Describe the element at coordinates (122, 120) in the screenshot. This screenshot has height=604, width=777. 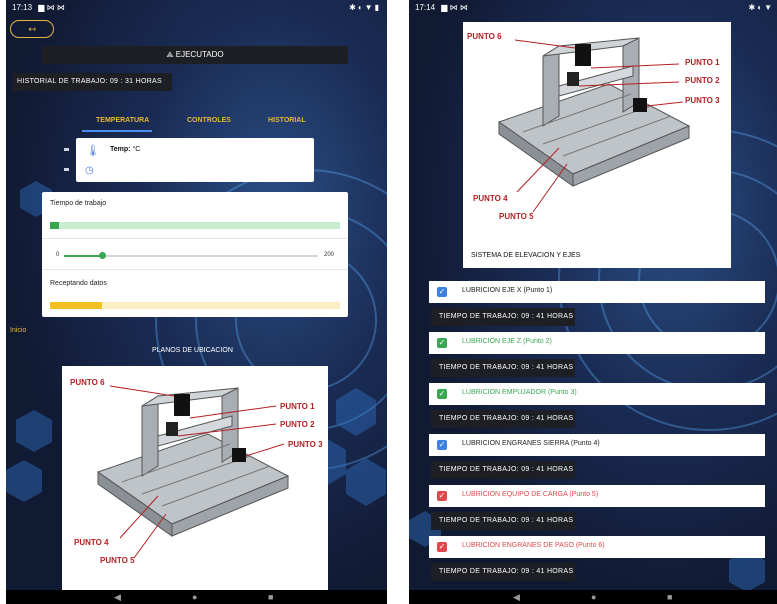
I see `tab-temperatura: TEMPERATURA` at that location.